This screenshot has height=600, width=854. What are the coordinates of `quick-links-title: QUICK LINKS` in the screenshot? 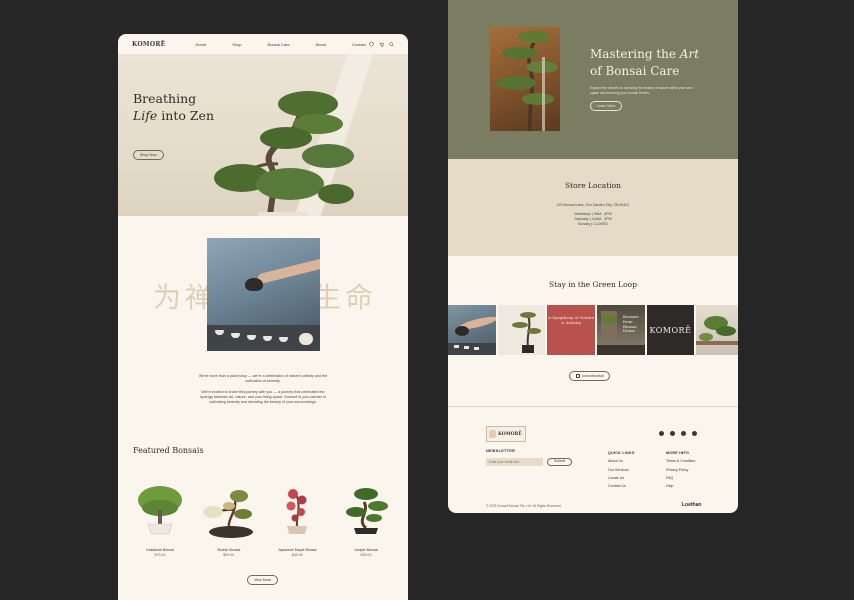 It's located at (621, 453).